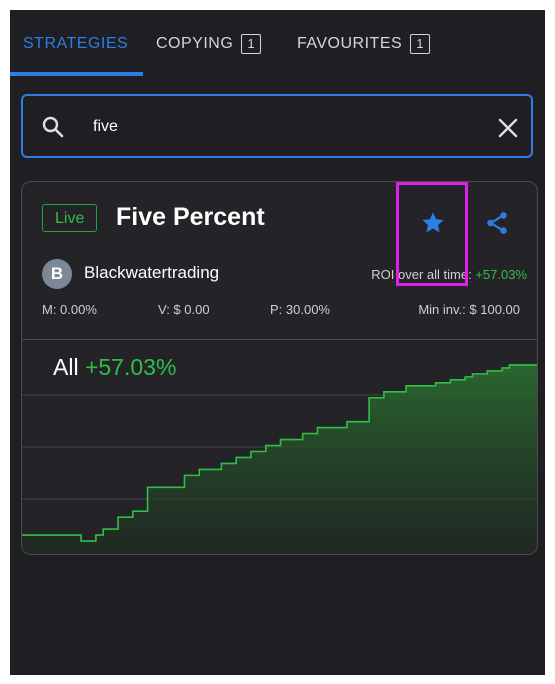 Image resolution: width=555 pixels, height=684 pixels. I want to click on tab-strategies-label: STRATEGIES, so click(76, 43).